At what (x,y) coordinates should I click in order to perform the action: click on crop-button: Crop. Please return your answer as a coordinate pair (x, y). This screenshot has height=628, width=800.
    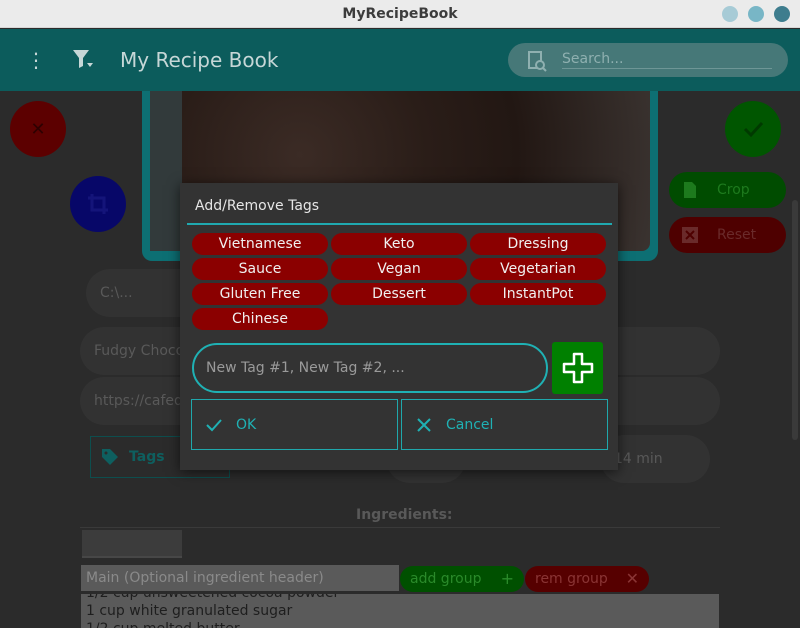
    Looking at the image, I should click on (727, 190).